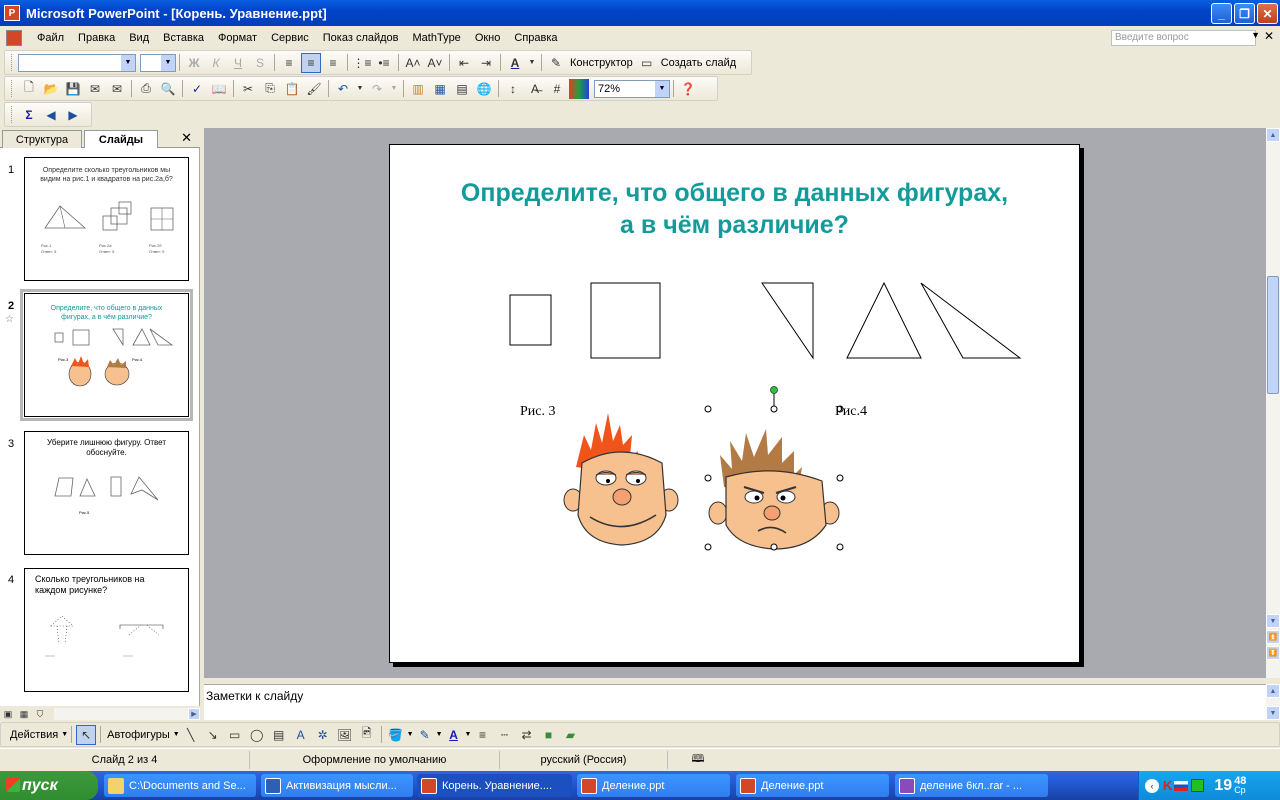  What do you see at coordinates (168, 89) in the screenshot?
I see `print-preview-icon: 🔍` at bounding box center [168, 89].